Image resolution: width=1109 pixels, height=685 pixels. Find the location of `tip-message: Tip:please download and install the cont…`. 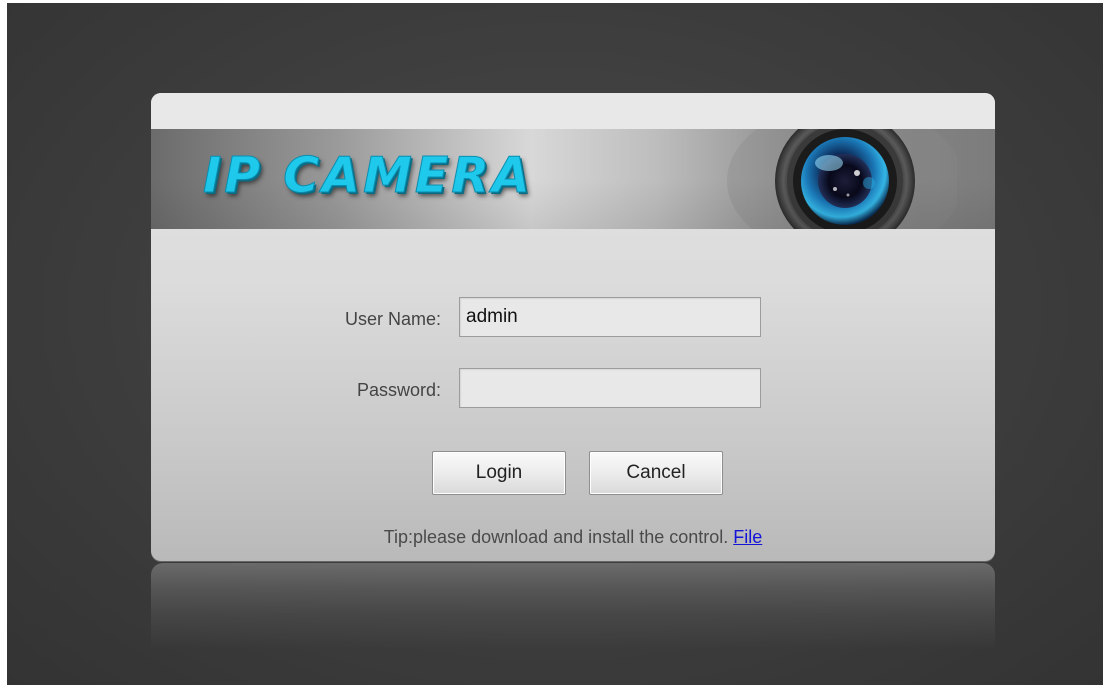

tip-message: Tip:please download and install the cont… is located at coordinates (573, 537).